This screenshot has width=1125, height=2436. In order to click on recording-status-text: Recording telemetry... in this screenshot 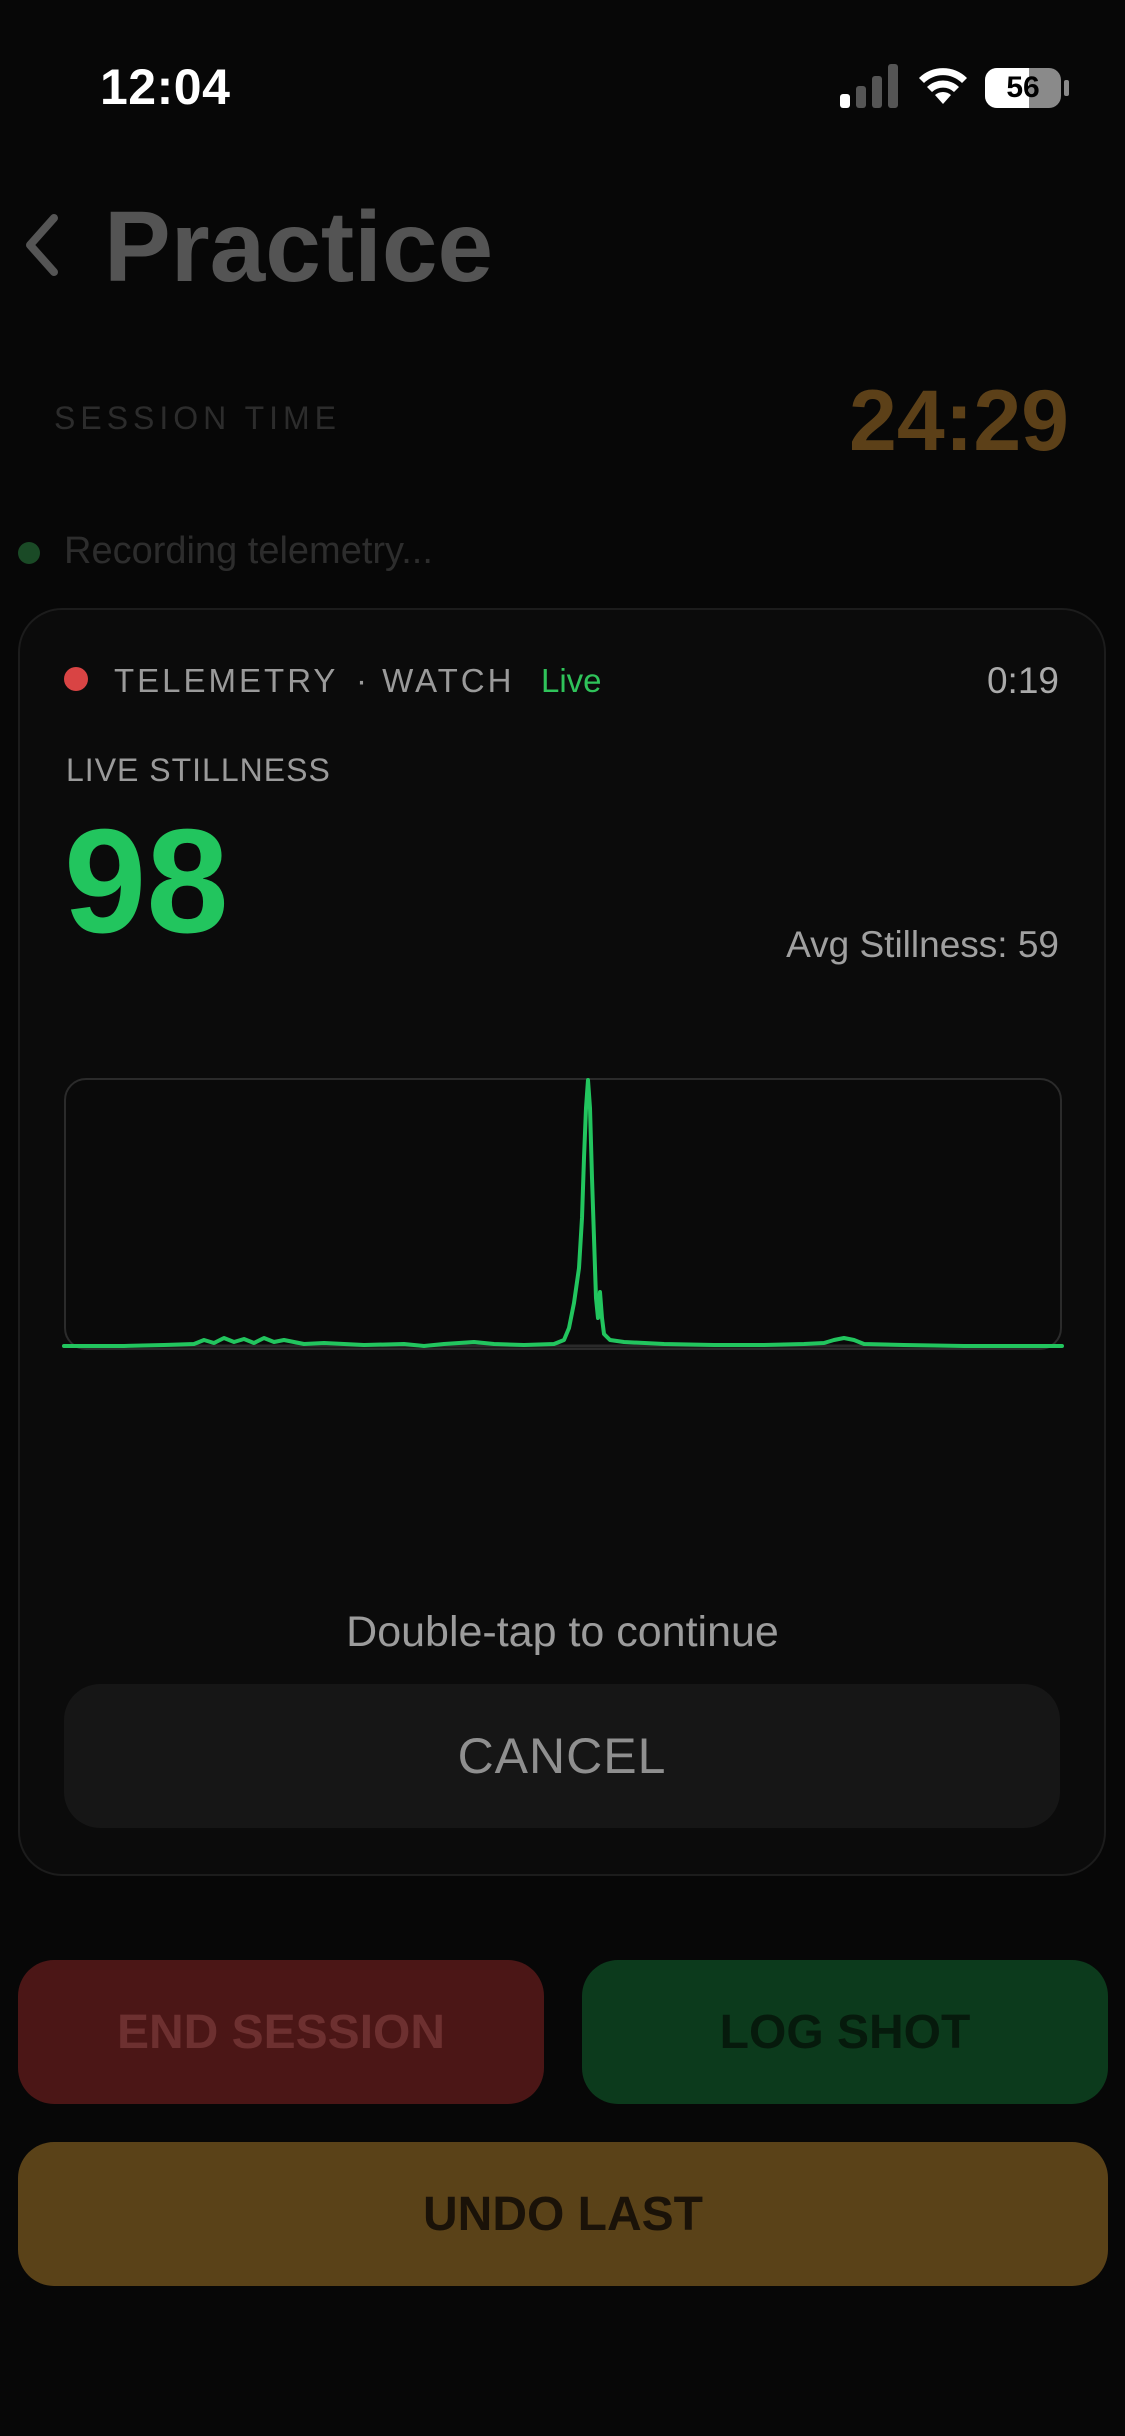, I will do `click(248, 551)`.